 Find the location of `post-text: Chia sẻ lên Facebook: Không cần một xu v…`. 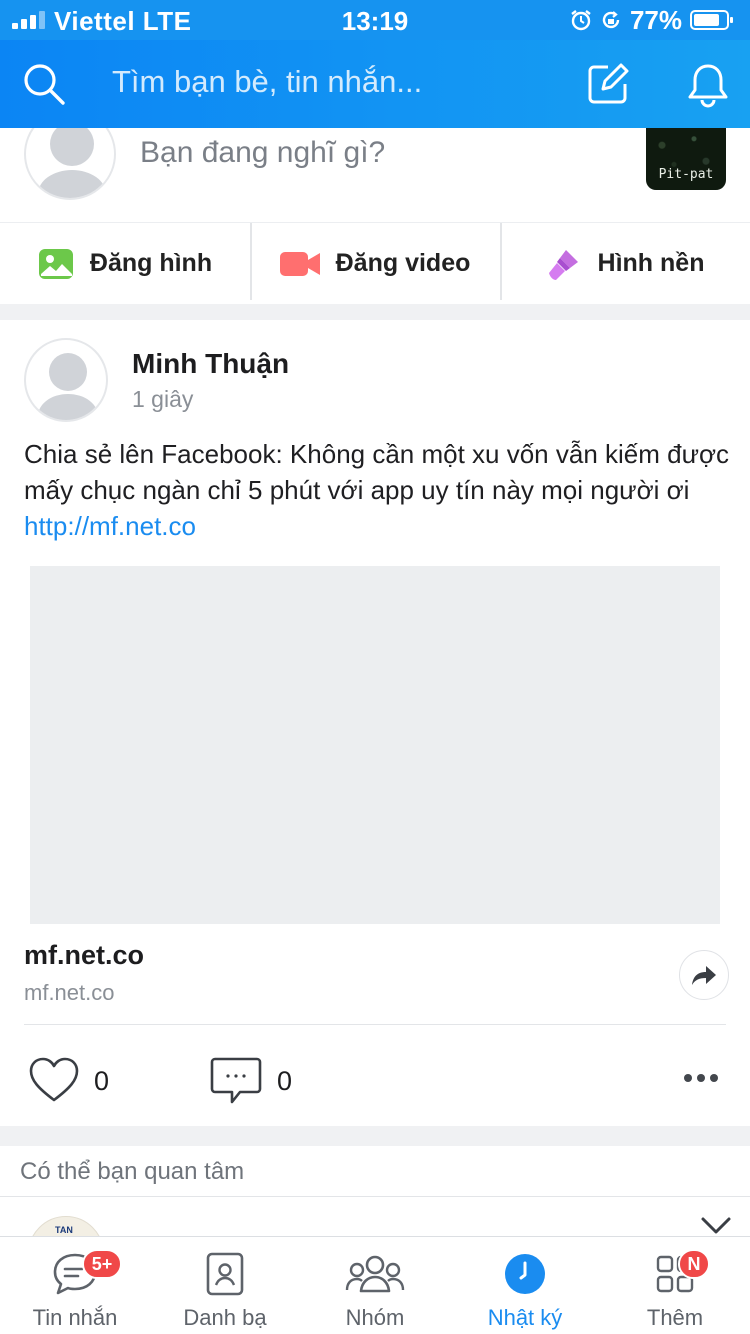

post-text: Chia sẻ lên Facebook: Không cần một xu v… is located at coordinates (377, 490).